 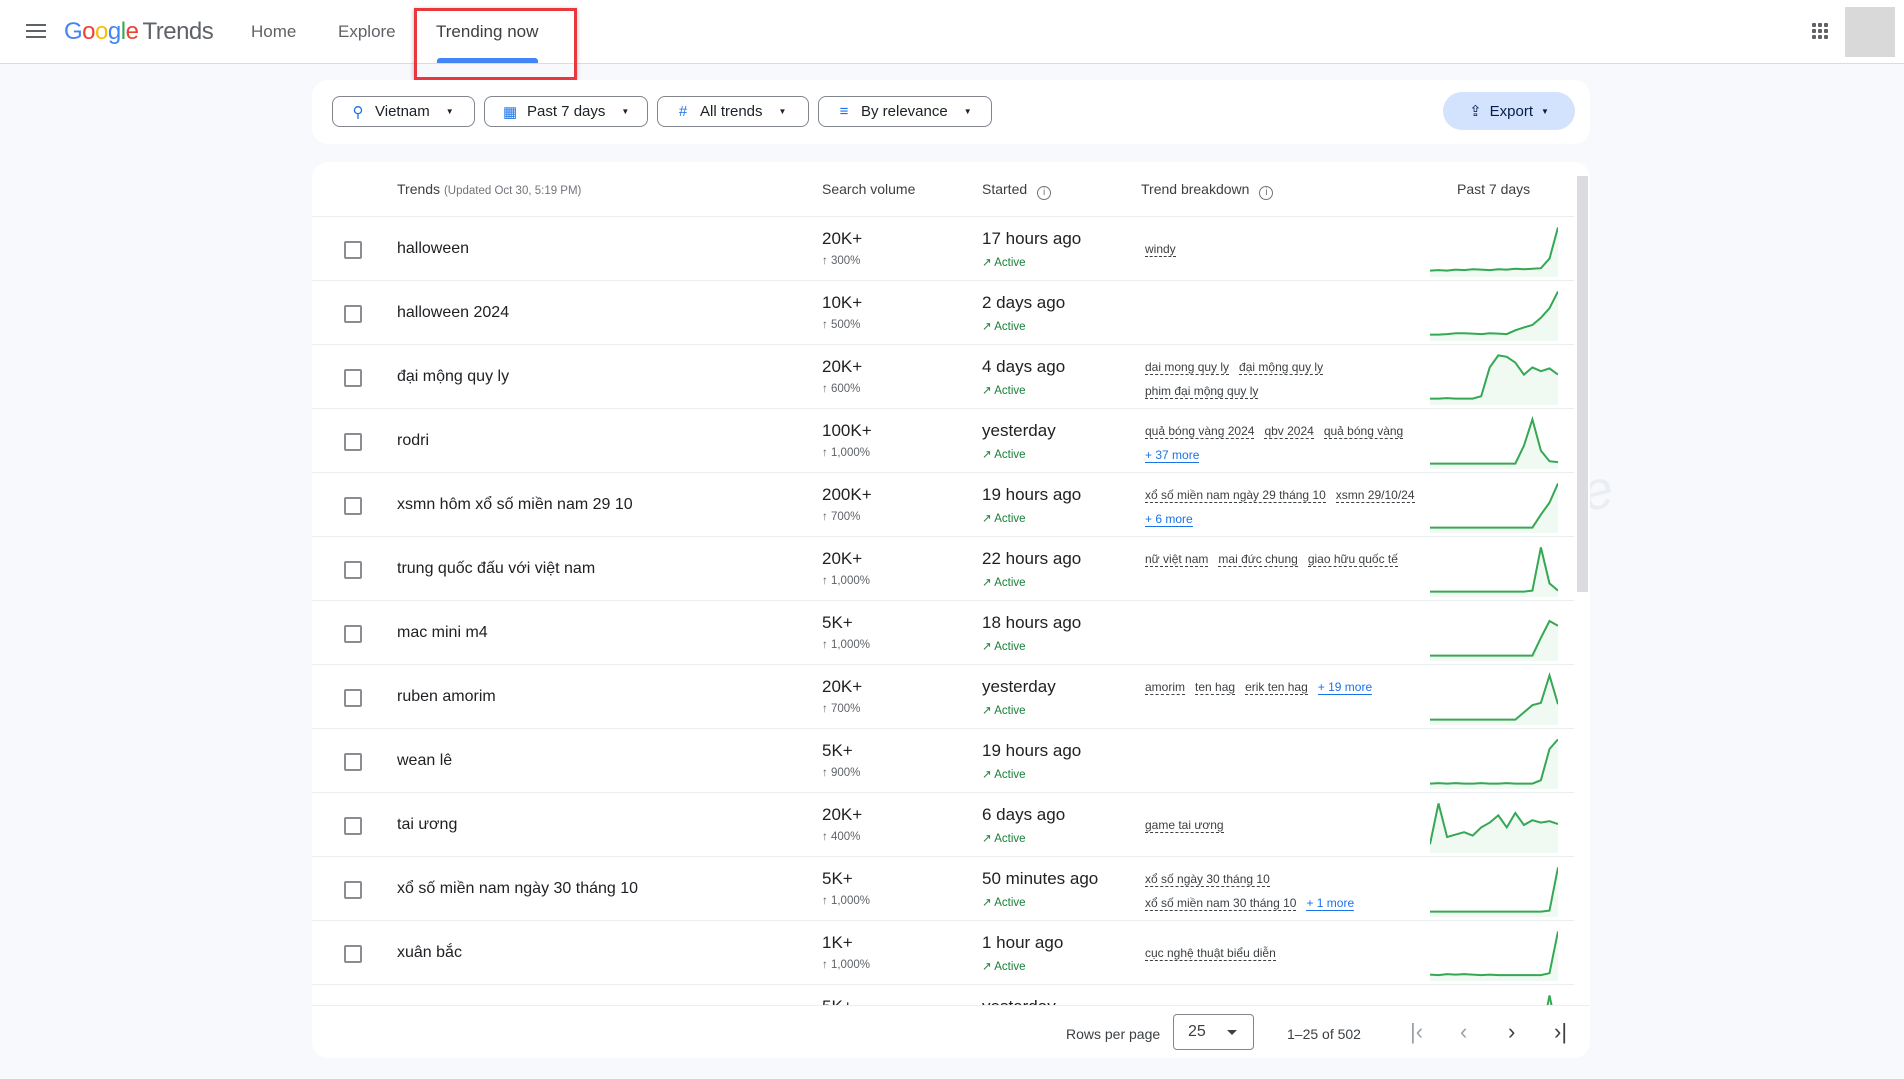 I want to click on page-range: 1–25 of 502, so click(x=1324, y=1034).